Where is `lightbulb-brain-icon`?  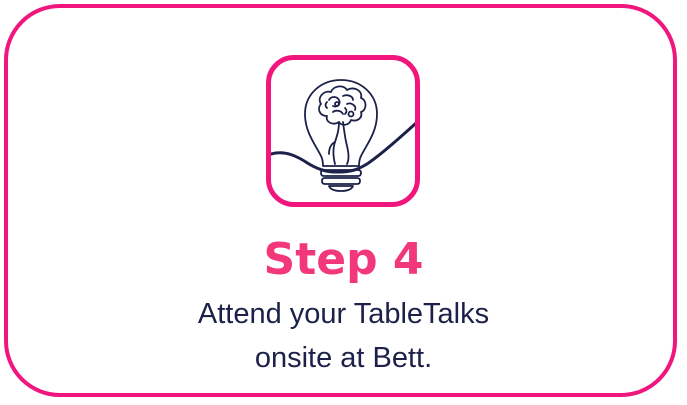 lightbulb-brain-icon is located at coordinates (343, 135).